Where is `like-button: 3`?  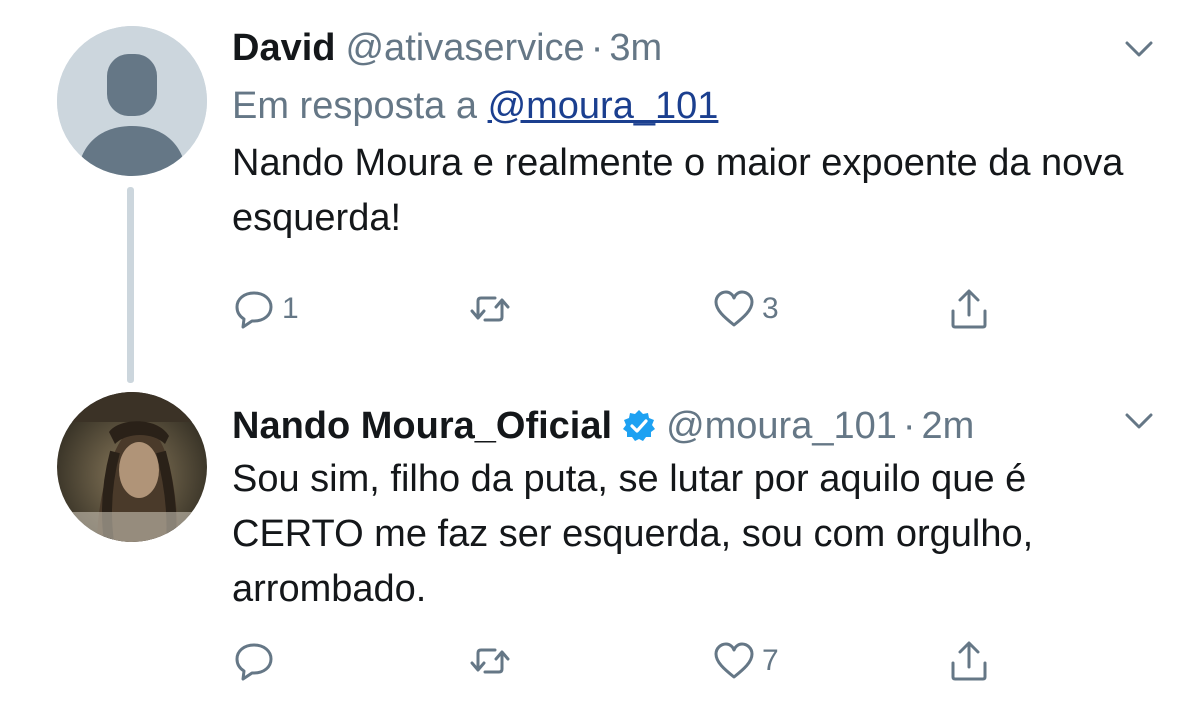 like-button: 3 is located at coordinates (745, 309).